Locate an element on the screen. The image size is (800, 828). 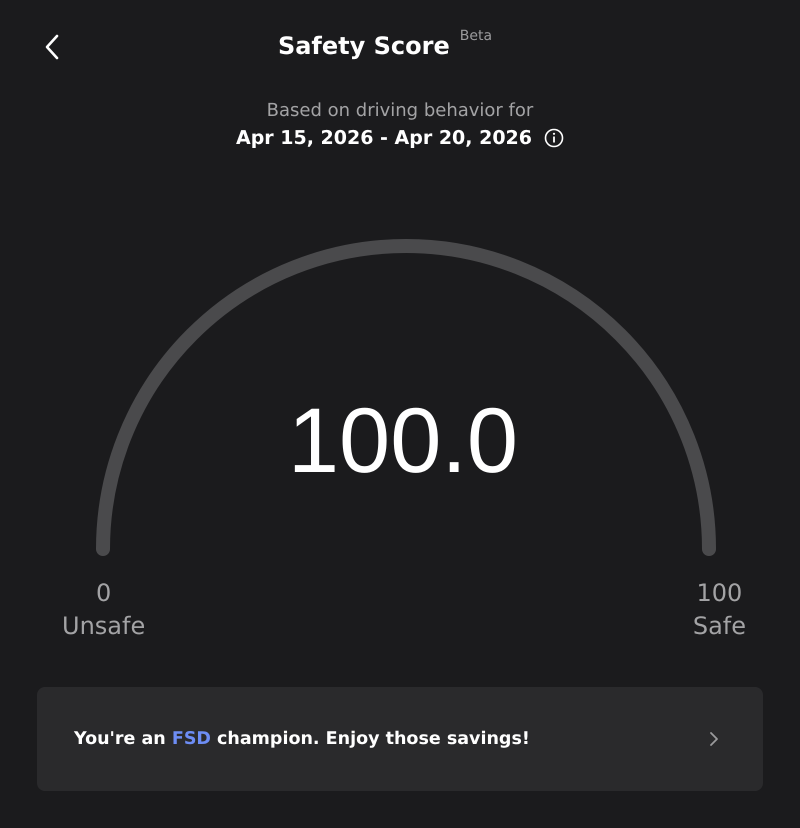
banner-message: You're an FSD champion. Enjoy those savings! is located at coordinates (302, 738).